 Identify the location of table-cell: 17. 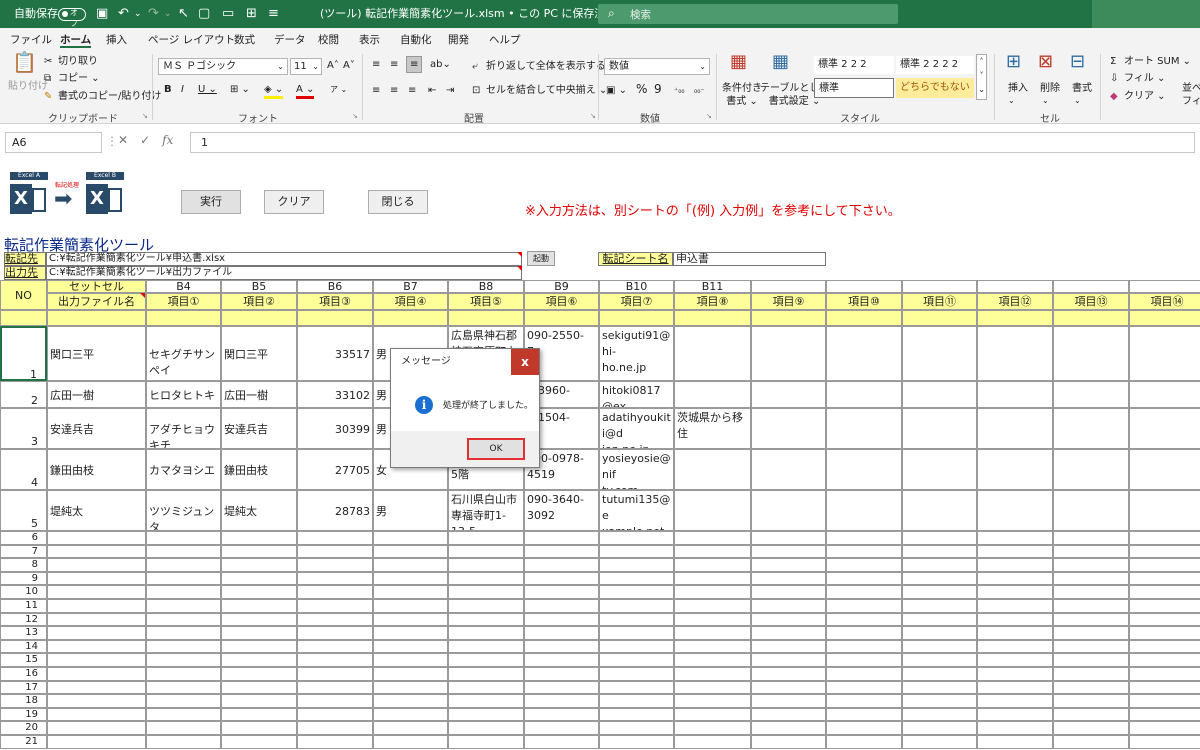
(23, 687).